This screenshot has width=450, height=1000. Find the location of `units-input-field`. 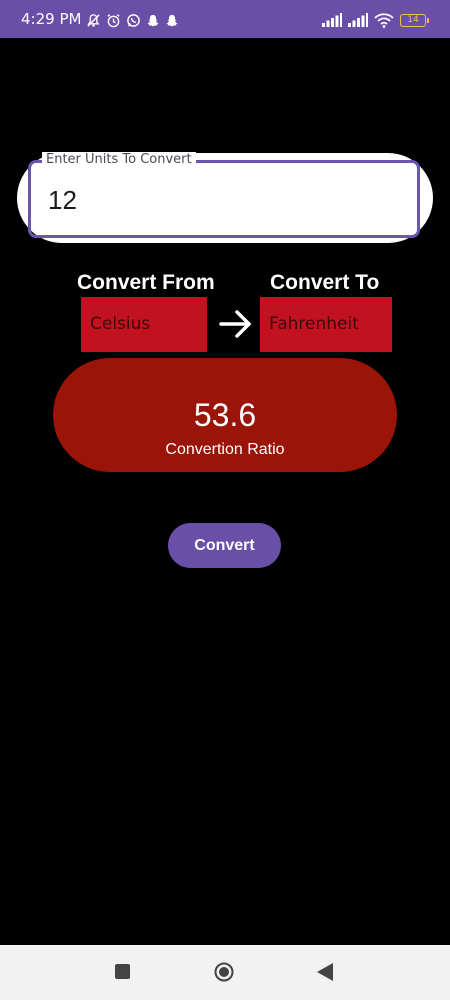

units-input-field is located at coordinates (224, 199).